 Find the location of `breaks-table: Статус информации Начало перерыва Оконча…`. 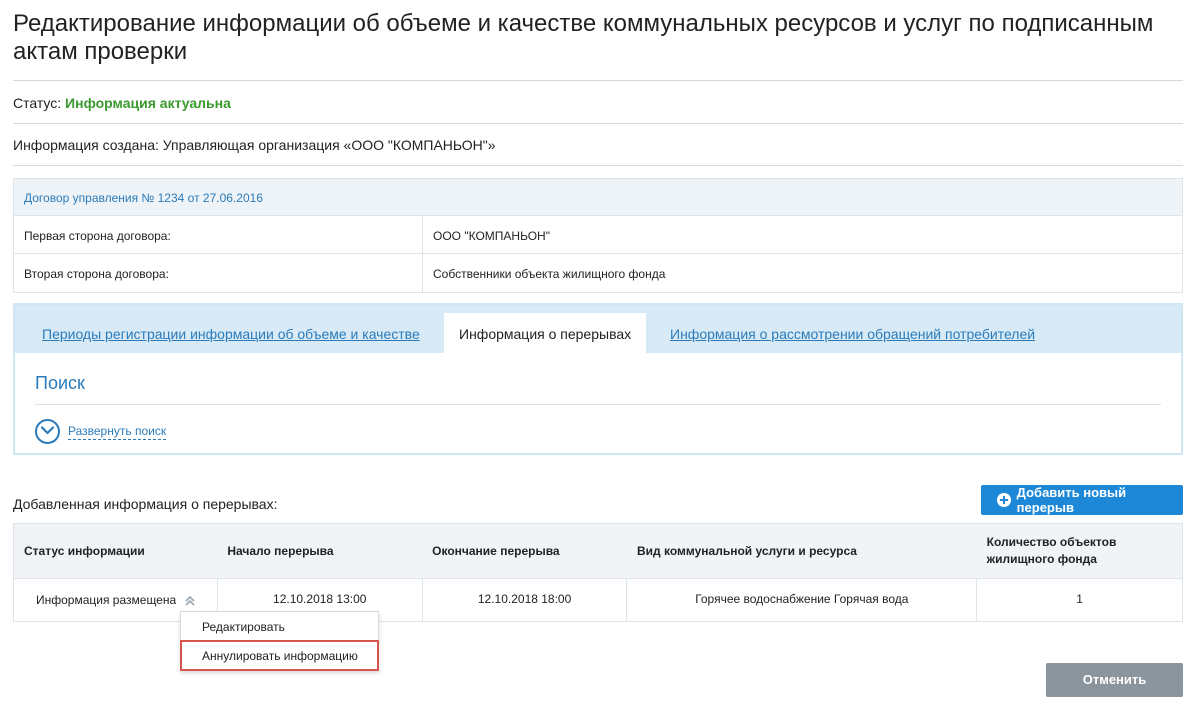

breaks-table: Статус информации Начало перерыва Оконча… is located at coordinates (598, 572).